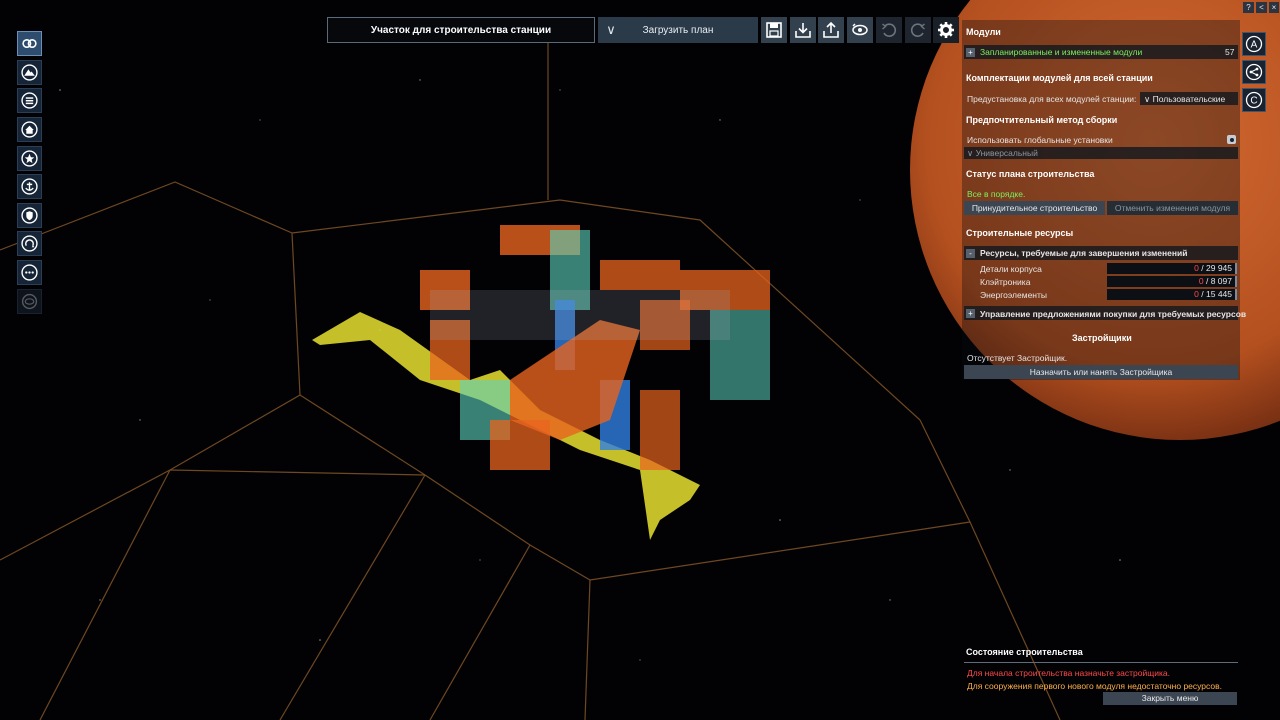 Image resolution: width=1280 pixels, height=720 pixels. I want to click on collapse-resources-button: -, so click(970, 253).